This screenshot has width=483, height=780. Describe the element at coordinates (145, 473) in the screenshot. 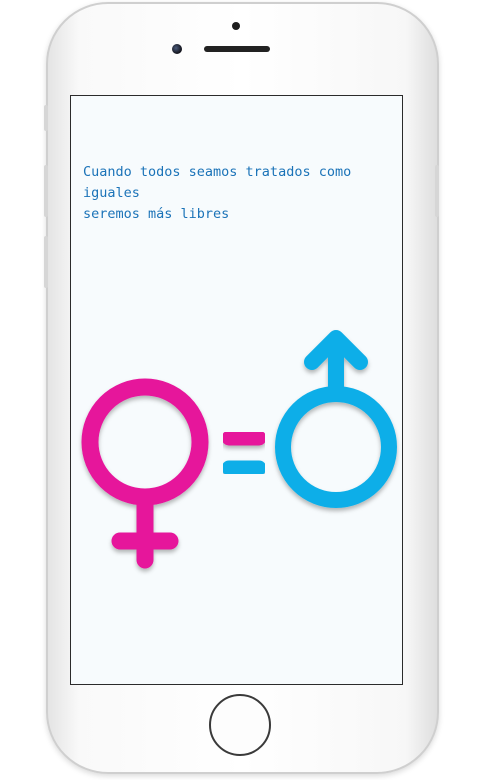

I see `female-symbol-icon` at that location.